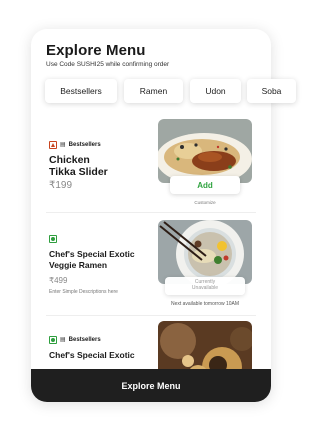 This screenshot has width=336, height=436. What do you see at coordinates (108, 64) in the screenshot?
I see `promo-subtitle: Use Code SUSHI25 while confirming order` at bounding box center [108, 64].